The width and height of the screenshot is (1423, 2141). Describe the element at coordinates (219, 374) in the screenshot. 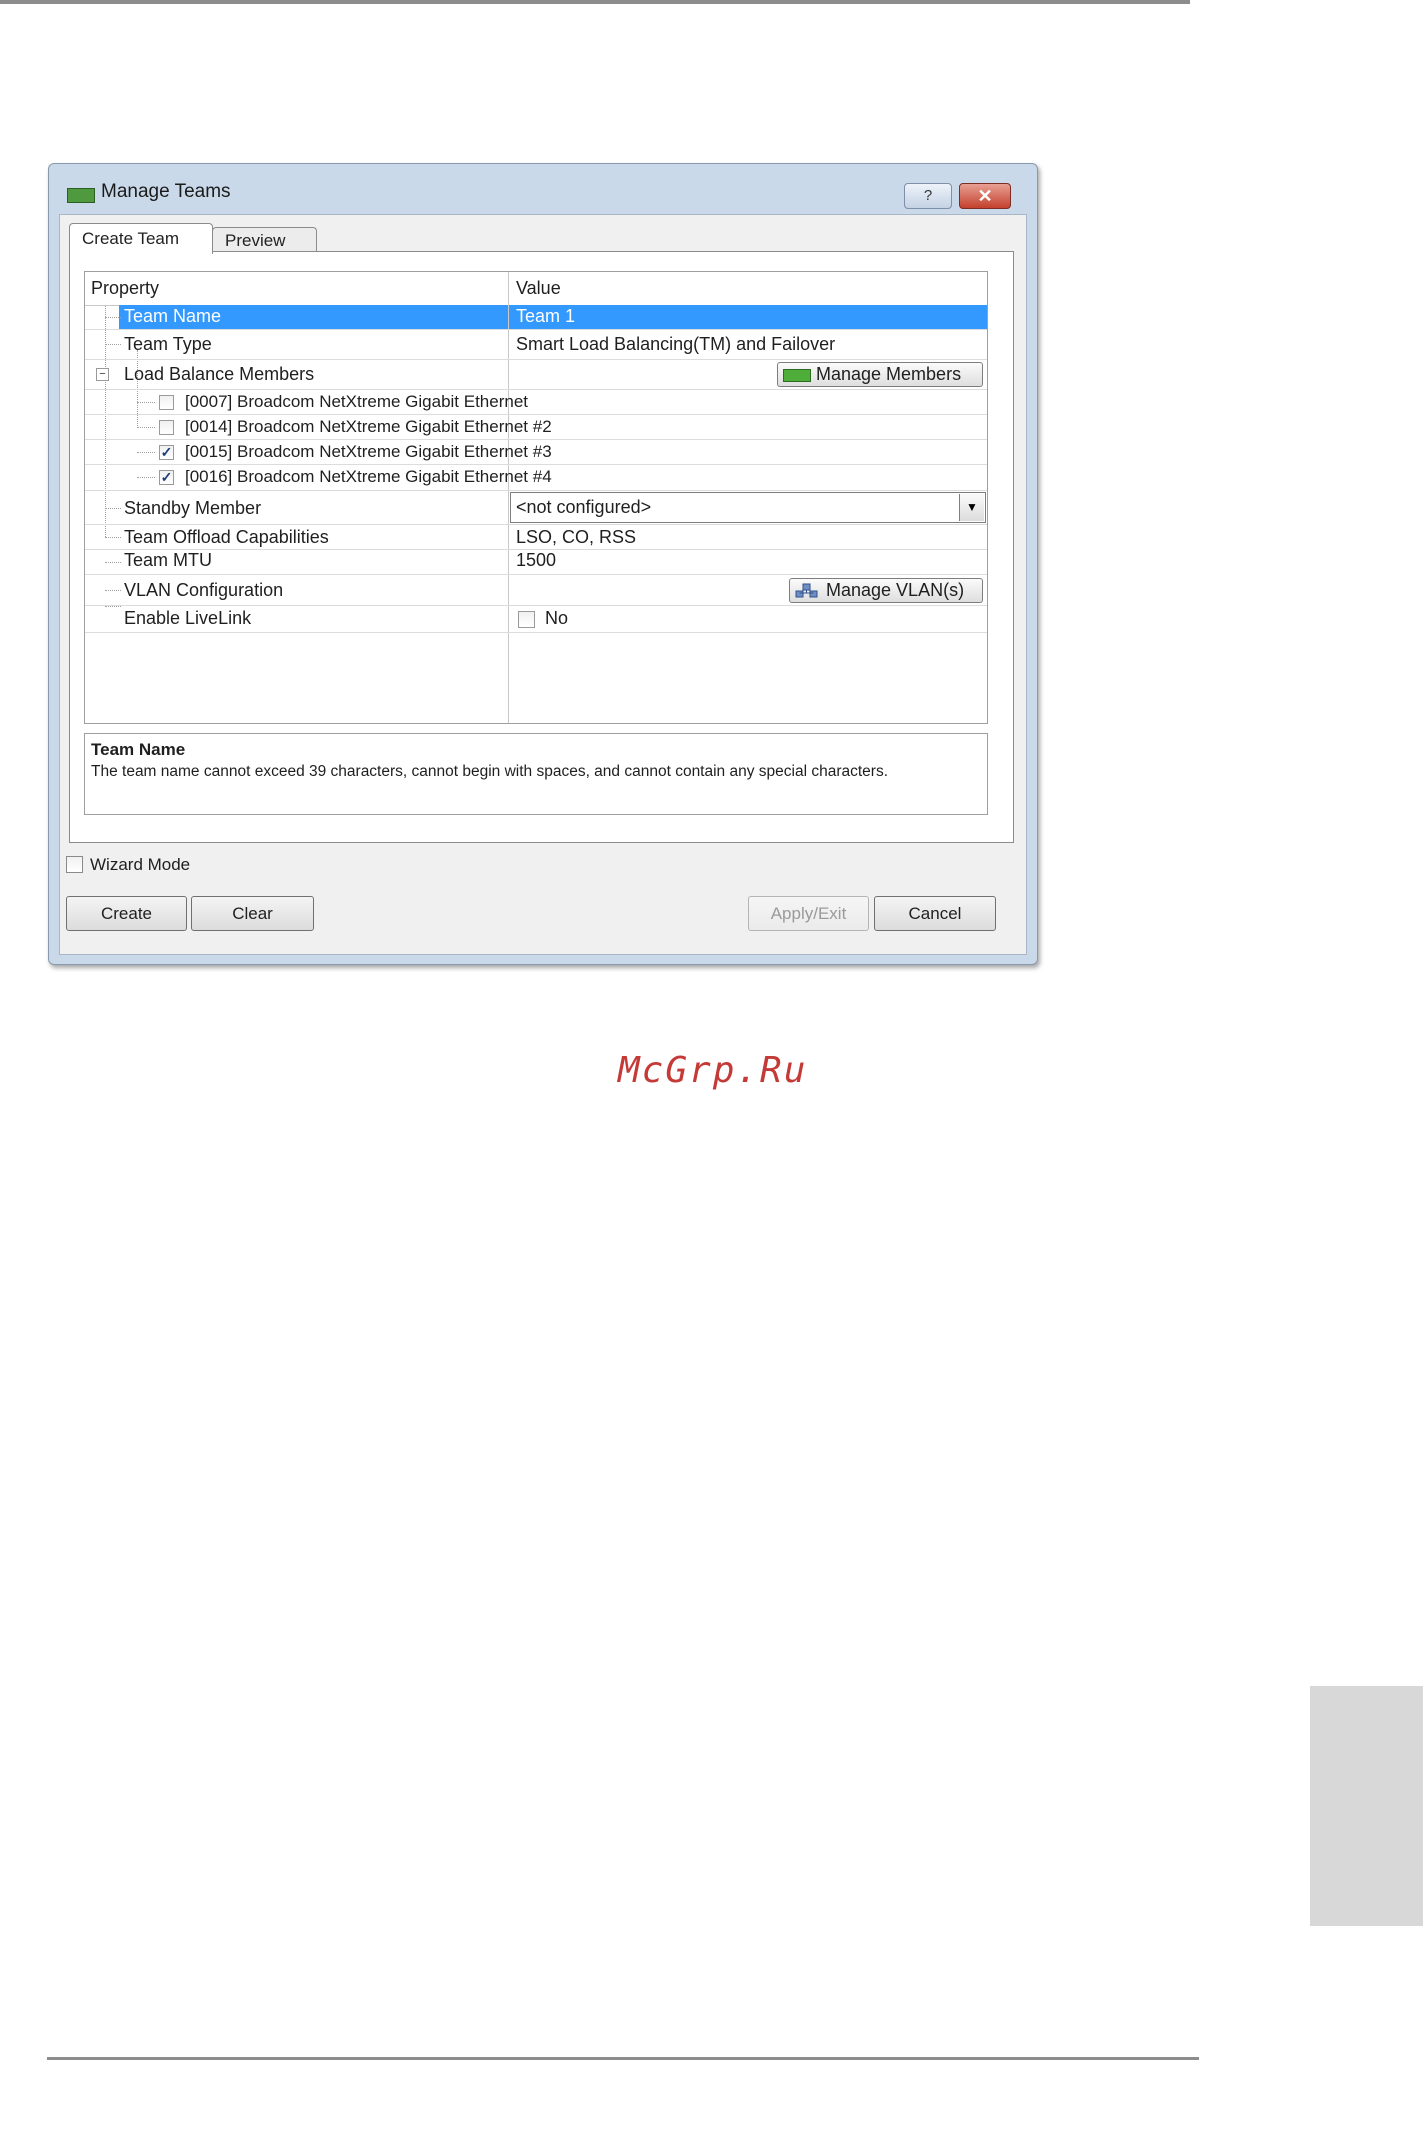

I see `load-balance-label: Load Balance Members` at that location.